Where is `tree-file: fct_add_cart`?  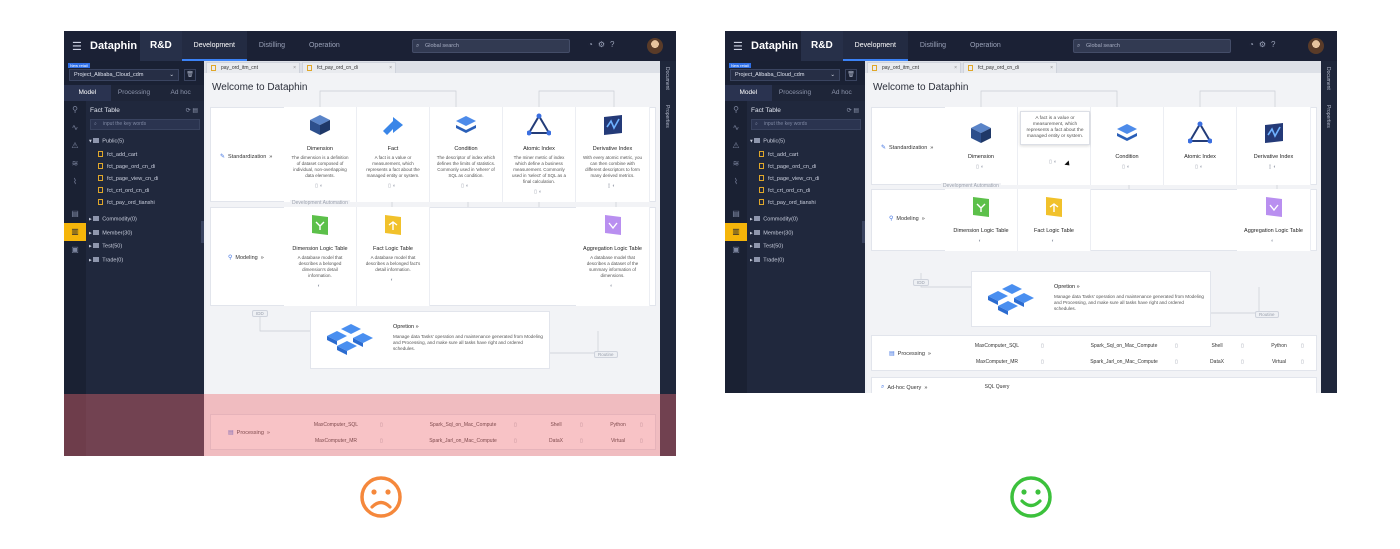 tree-file: fct_add_cart is located at coordinates (778, 154).